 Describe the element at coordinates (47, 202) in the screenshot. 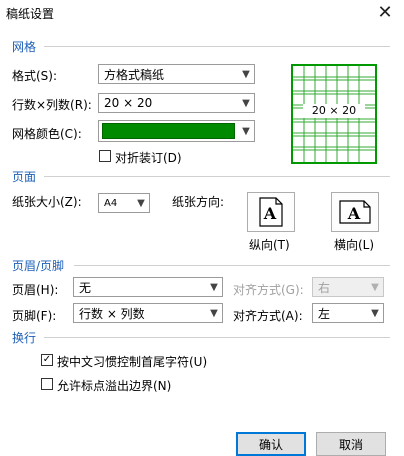

I see `paper-size-label: 纸张大小(Z):` at that location.